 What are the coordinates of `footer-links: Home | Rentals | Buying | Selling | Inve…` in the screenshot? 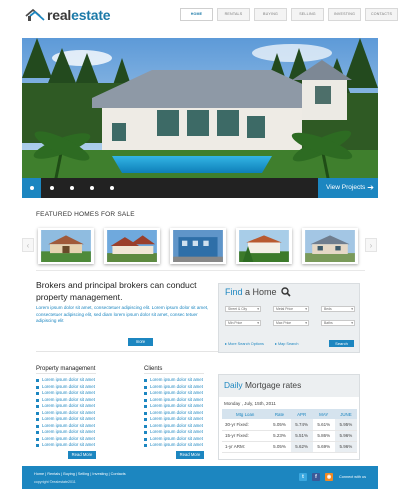 It's located at (80, 474).